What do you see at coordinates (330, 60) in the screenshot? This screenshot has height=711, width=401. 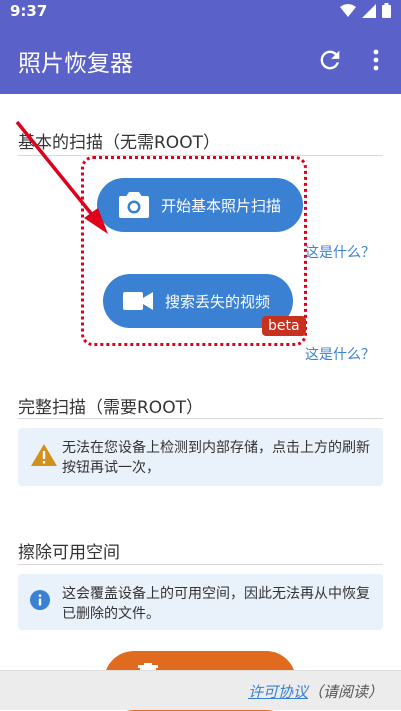 I see `refresh-icon` at bounding box center [330, 60].